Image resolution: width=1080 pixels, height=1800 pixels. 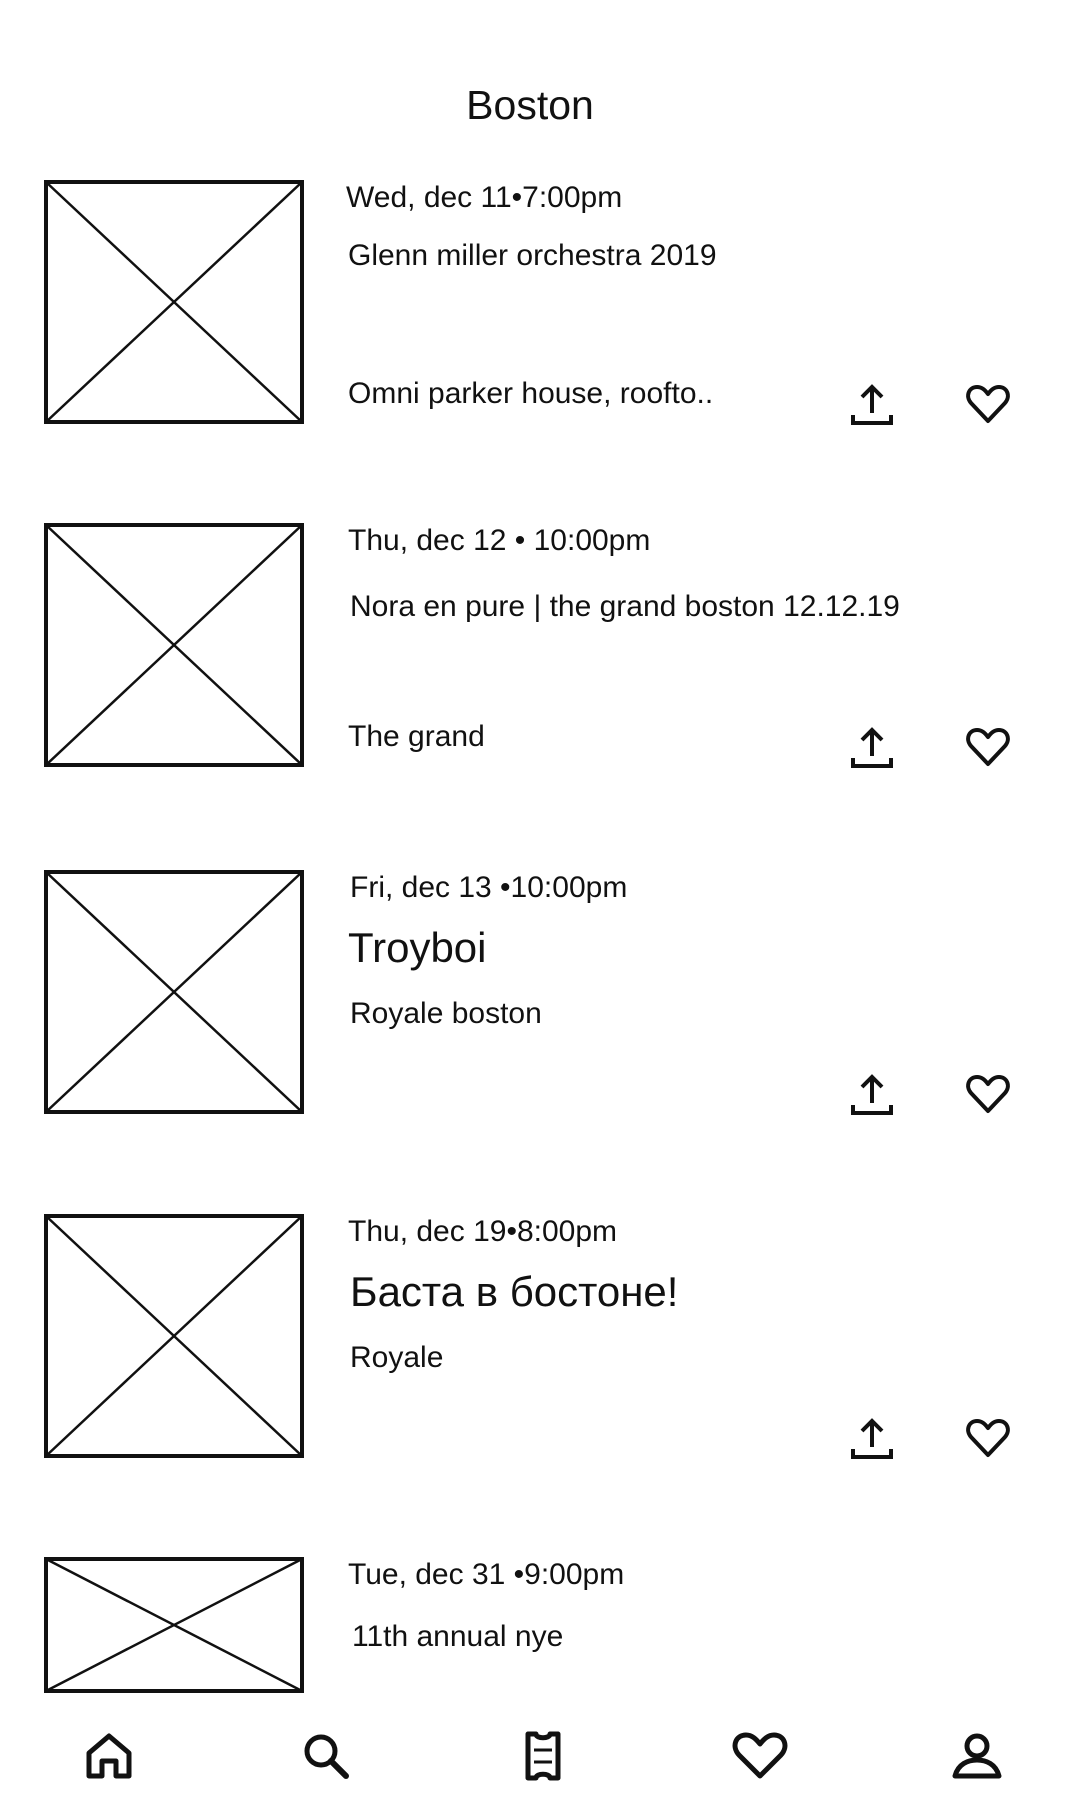 What do you see at coordinates (489, 887) in the screenshot?
I see `event-date: Fri, dec 13 •10:00pm` at bounding box center [489, 887].